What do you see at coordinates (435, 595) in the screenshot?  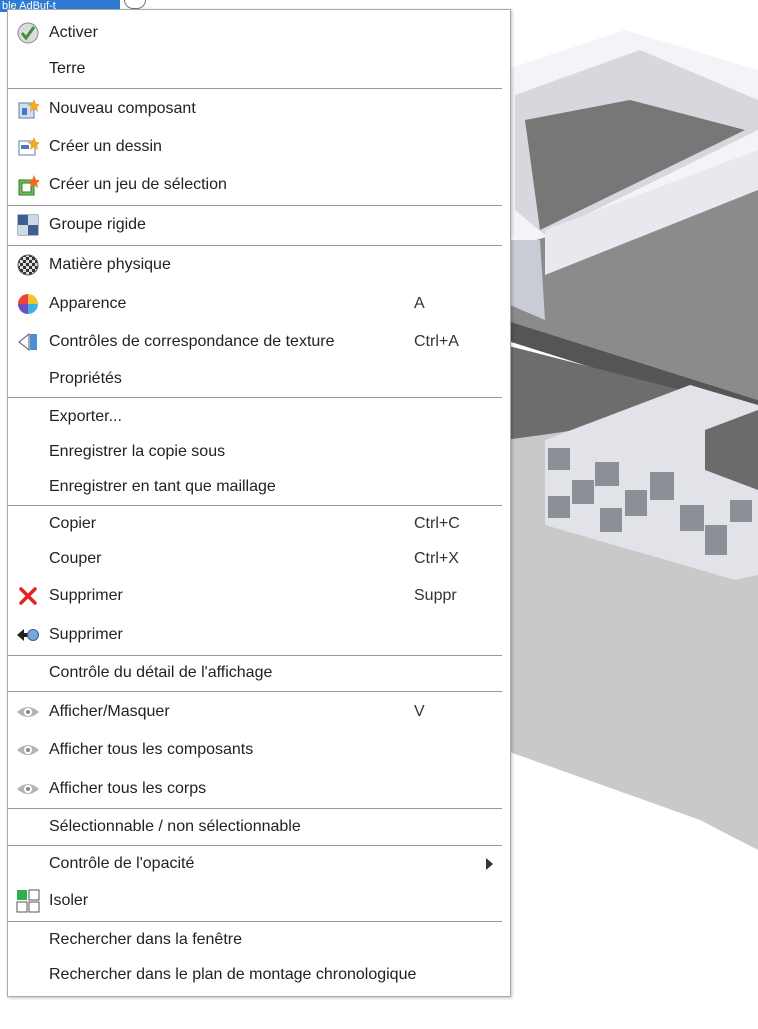 I see `menu-shortcut: Suppr` at bounding box center [435, 595].